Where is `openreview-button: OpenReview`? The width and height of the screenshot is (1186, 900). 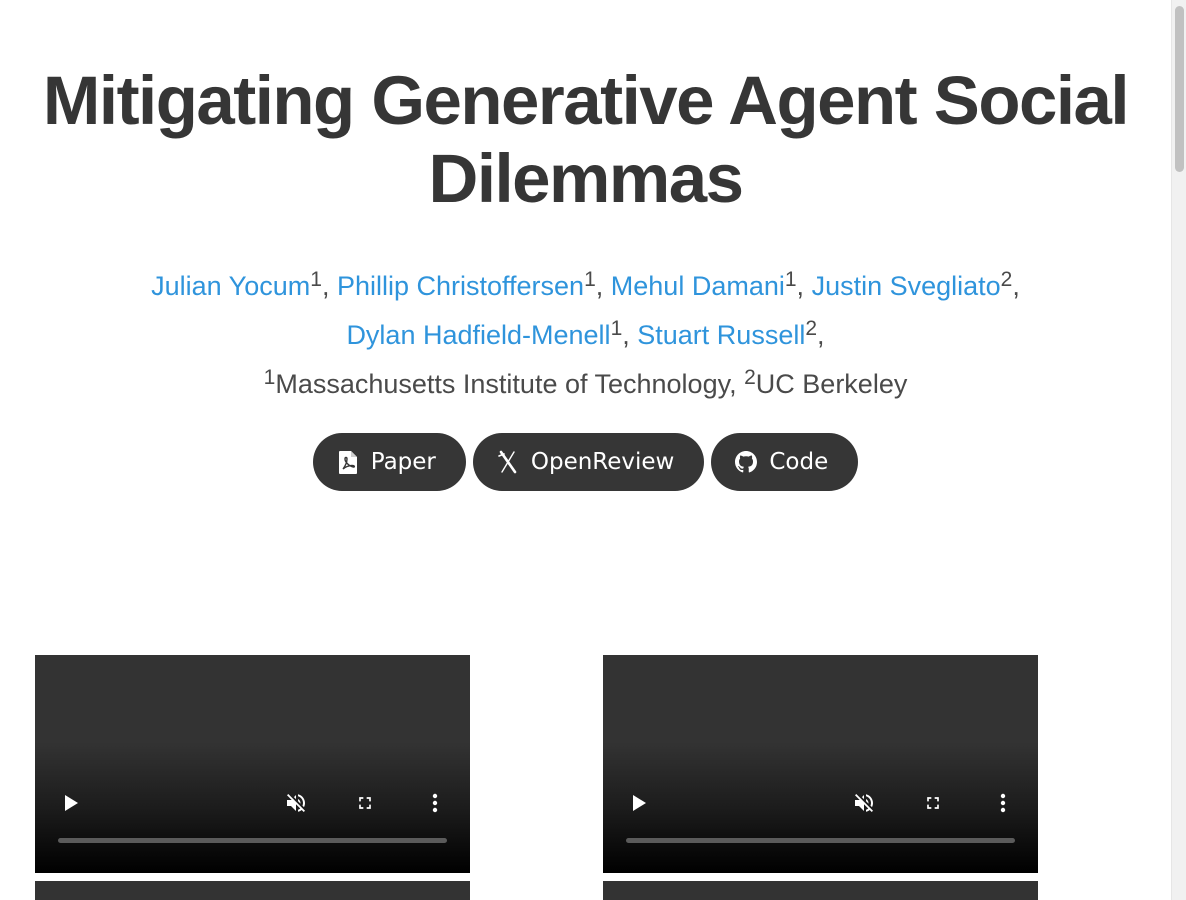 openreview-button: OpenReview is located at coordinates (588, 462).